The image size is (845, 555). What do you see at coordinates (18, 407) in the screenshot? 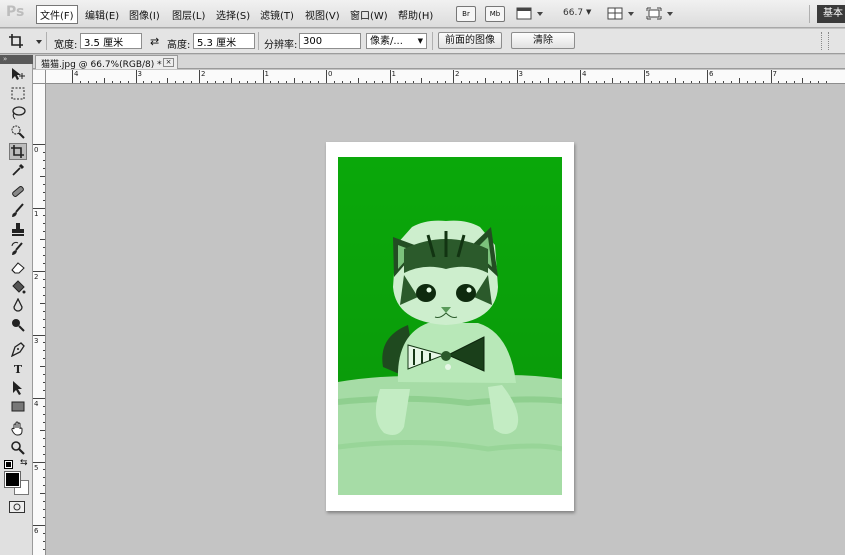
I see `shape-tool-icon` at bounding box center [18, 407].